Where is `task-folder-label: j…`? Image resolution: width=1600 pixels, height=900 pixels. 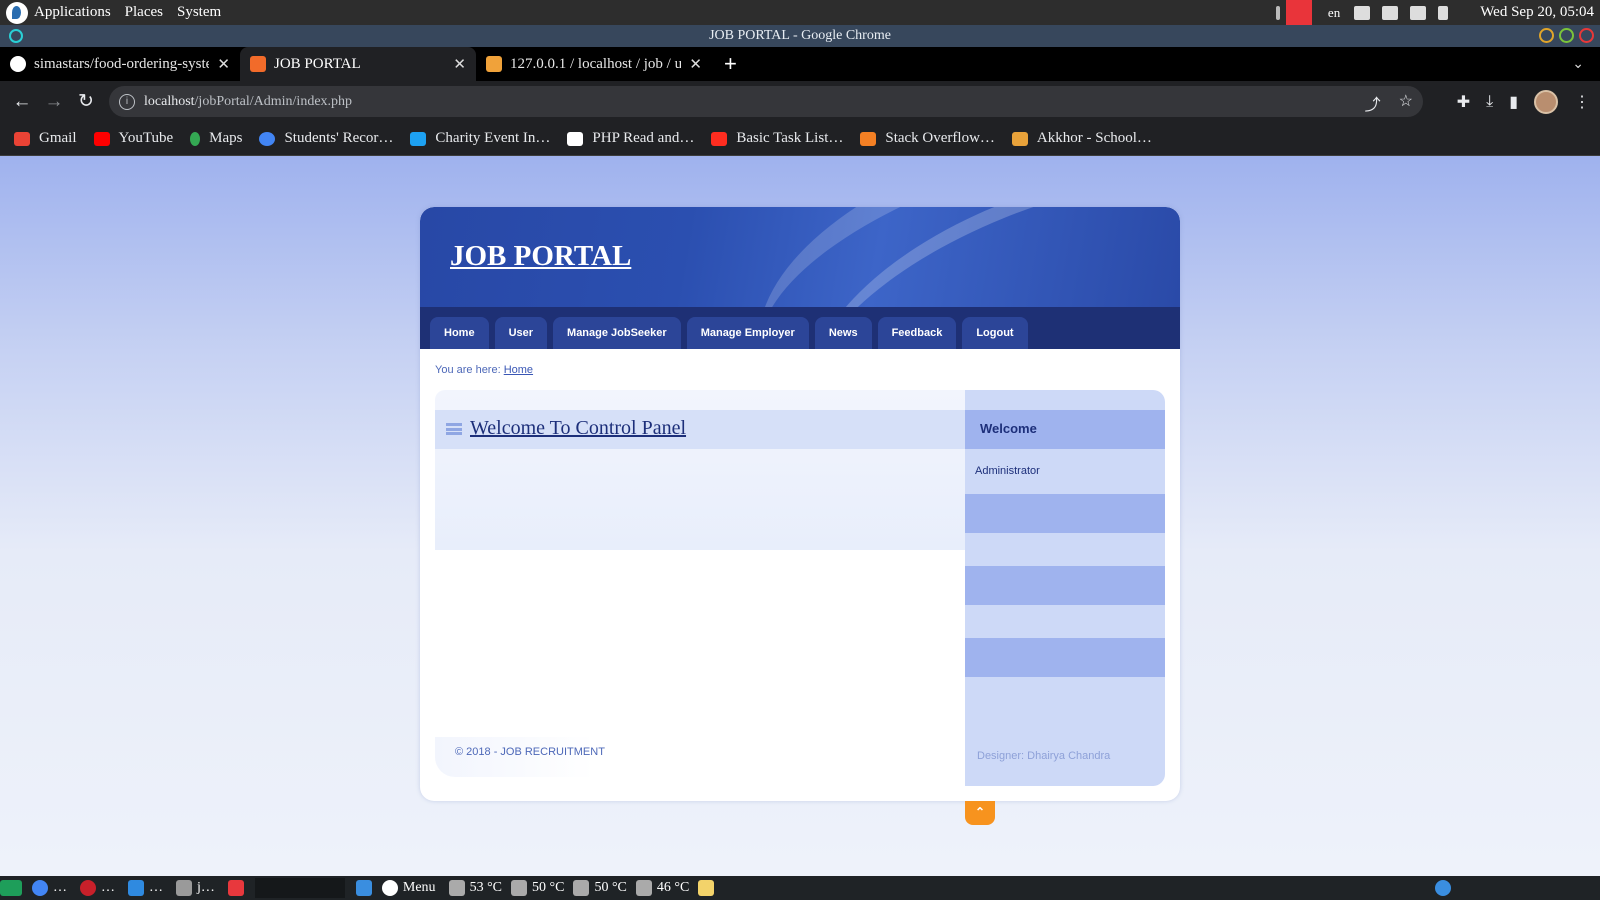
task-folder-label: j… is located at coordinates (206, 888).